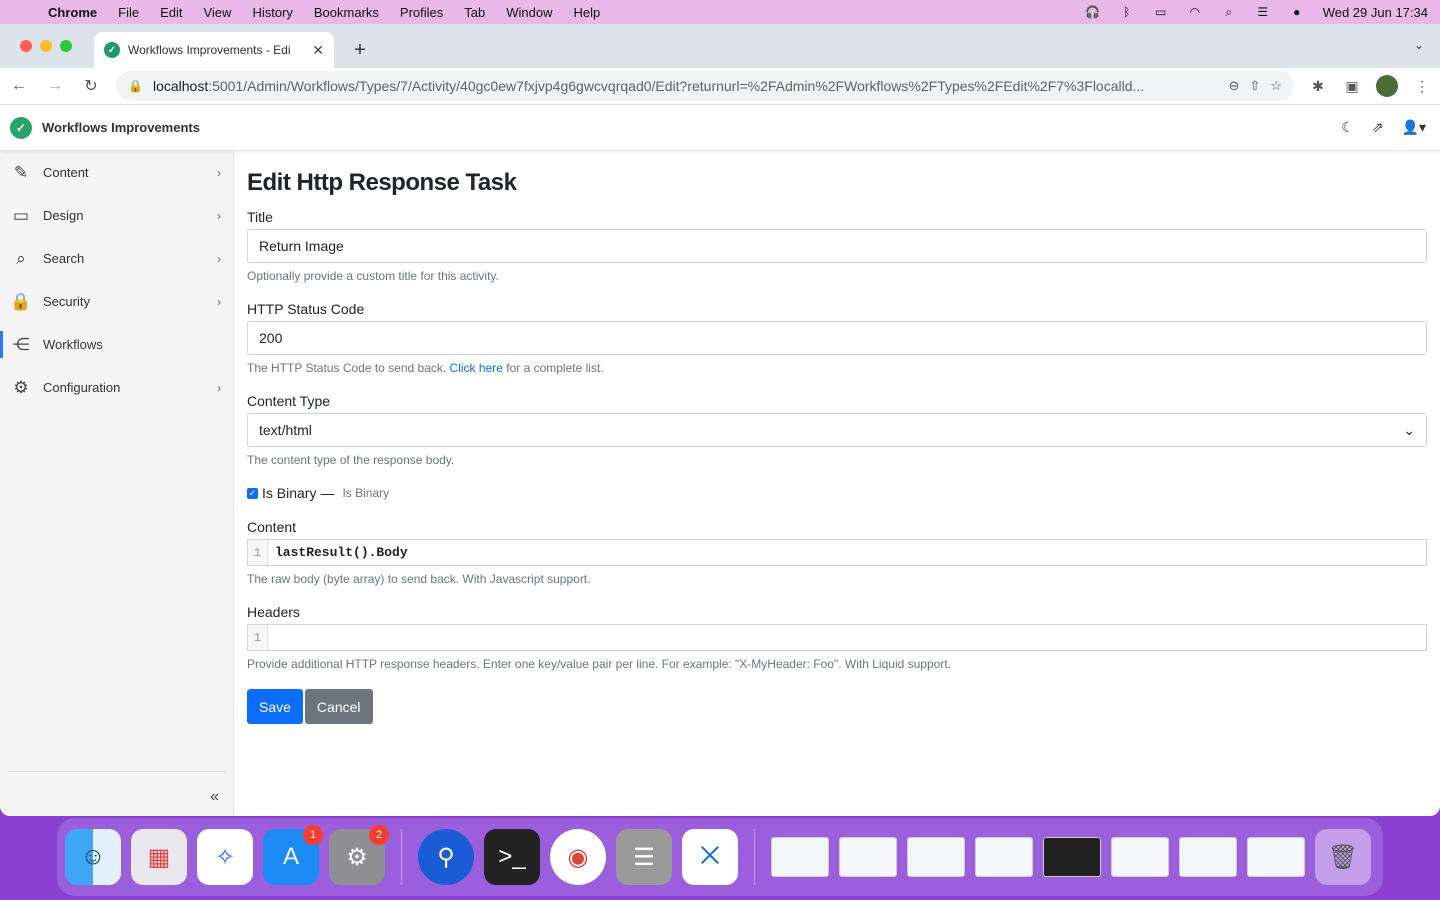  Describe the element at coordinates (252, 493) in the screenshot. I see `is-binary-checkbox: ✓` at that location.